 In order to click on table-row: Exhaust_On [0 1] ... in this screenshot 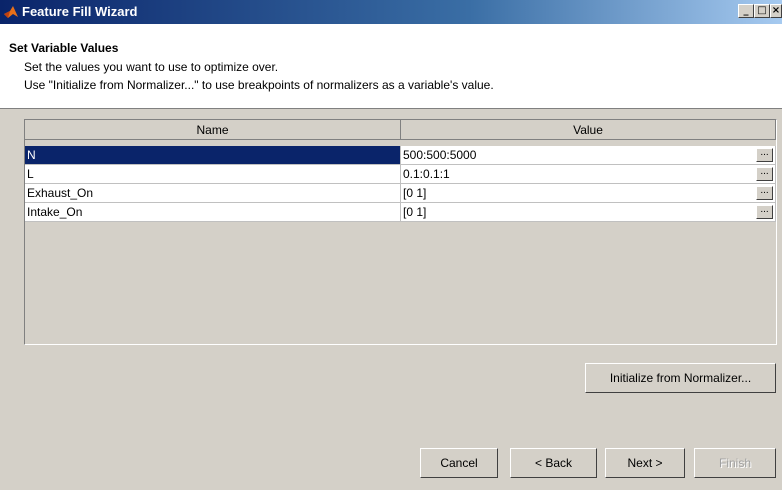, I will do `click(400, 193)`.